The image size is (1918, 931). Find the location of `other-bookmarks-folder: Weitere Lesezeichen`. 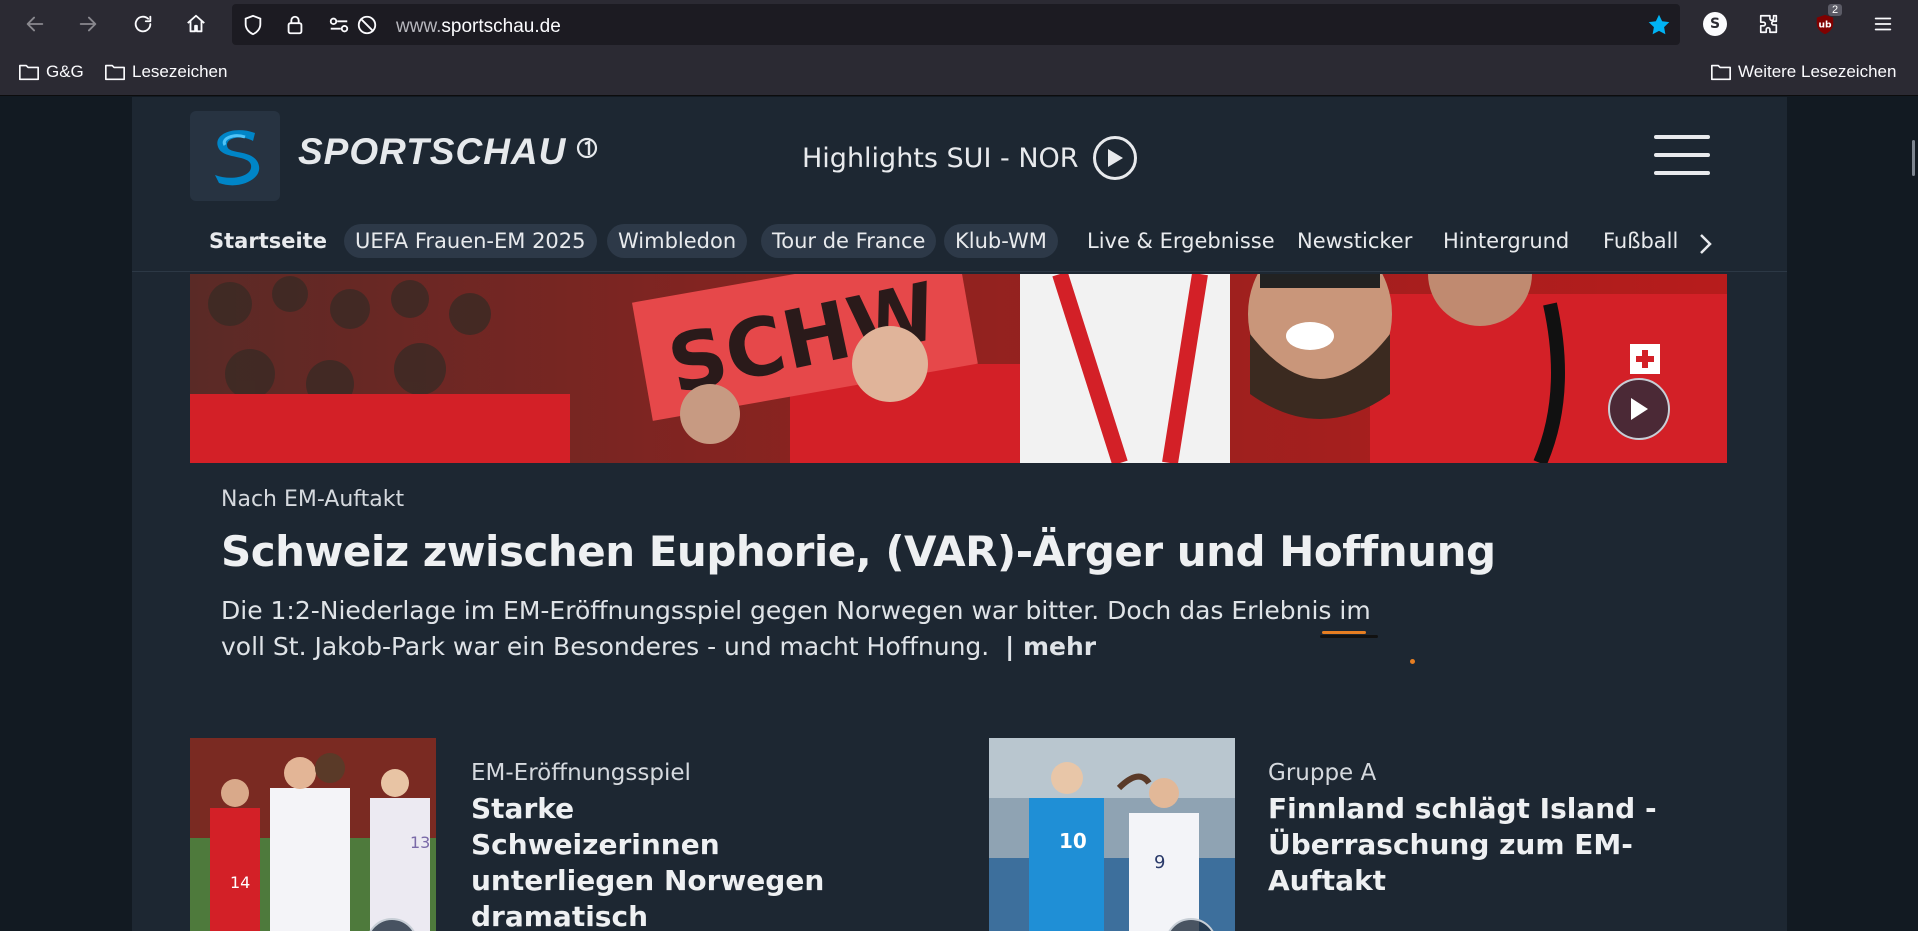

other-bookmarks-folder: Weitere Lesezeichen is located at coordinates (1803, 72).